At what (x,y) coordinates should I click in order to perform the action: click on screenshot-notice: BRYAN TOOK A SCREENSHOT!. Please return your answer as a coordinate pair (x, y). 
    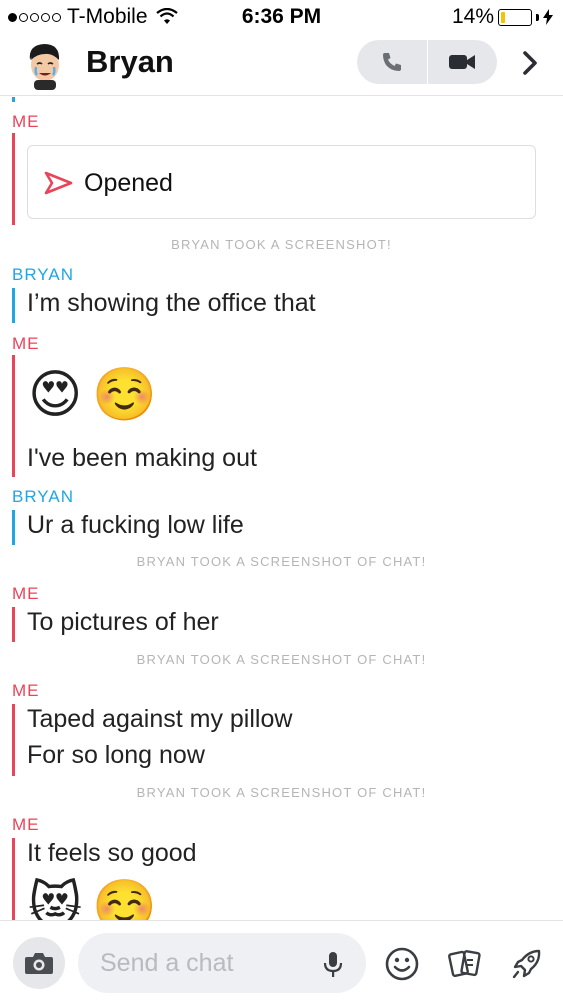
    Looking at the image, I should click on (281, 244).